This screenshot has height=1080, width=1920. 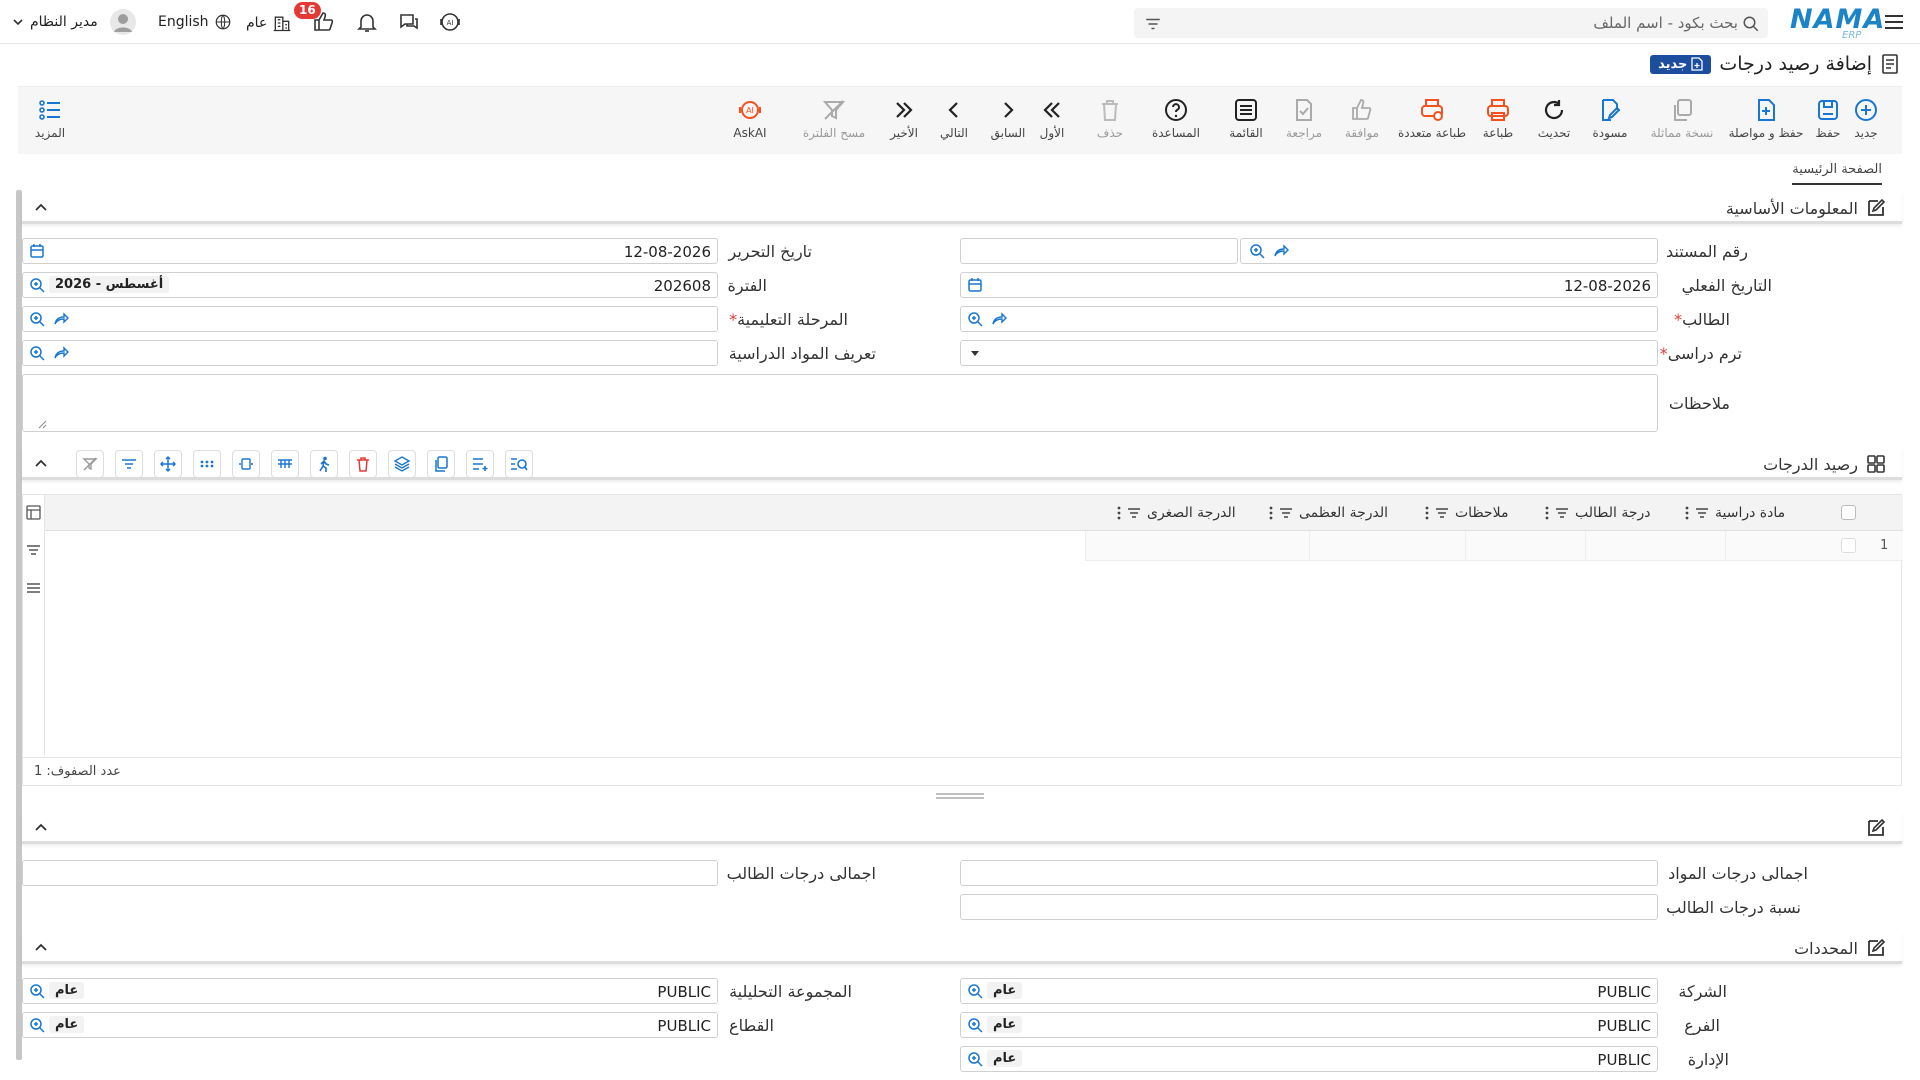 I want to click on filters-panel-icon, so click(x=33, y=550).